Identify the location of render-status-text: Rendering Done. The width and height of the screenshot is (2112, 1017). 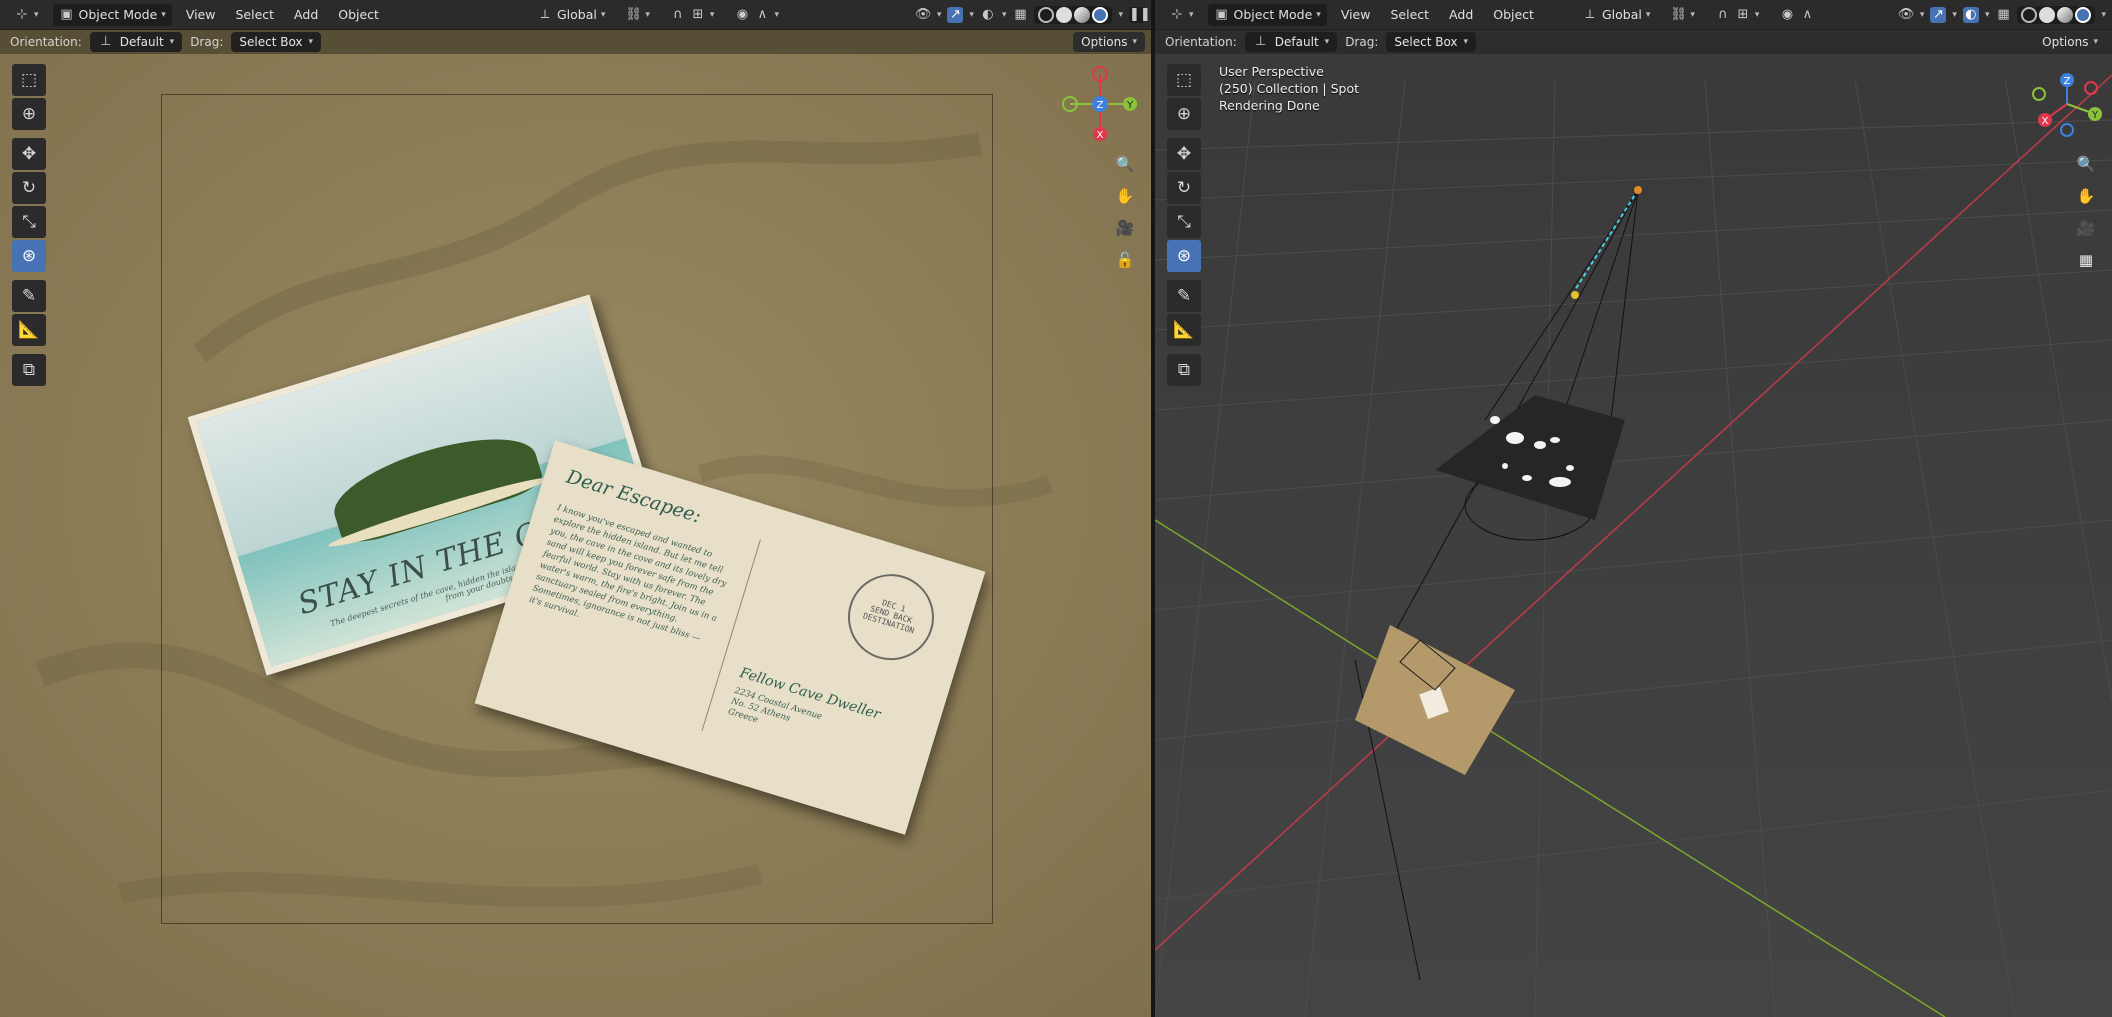
(1269, 105).